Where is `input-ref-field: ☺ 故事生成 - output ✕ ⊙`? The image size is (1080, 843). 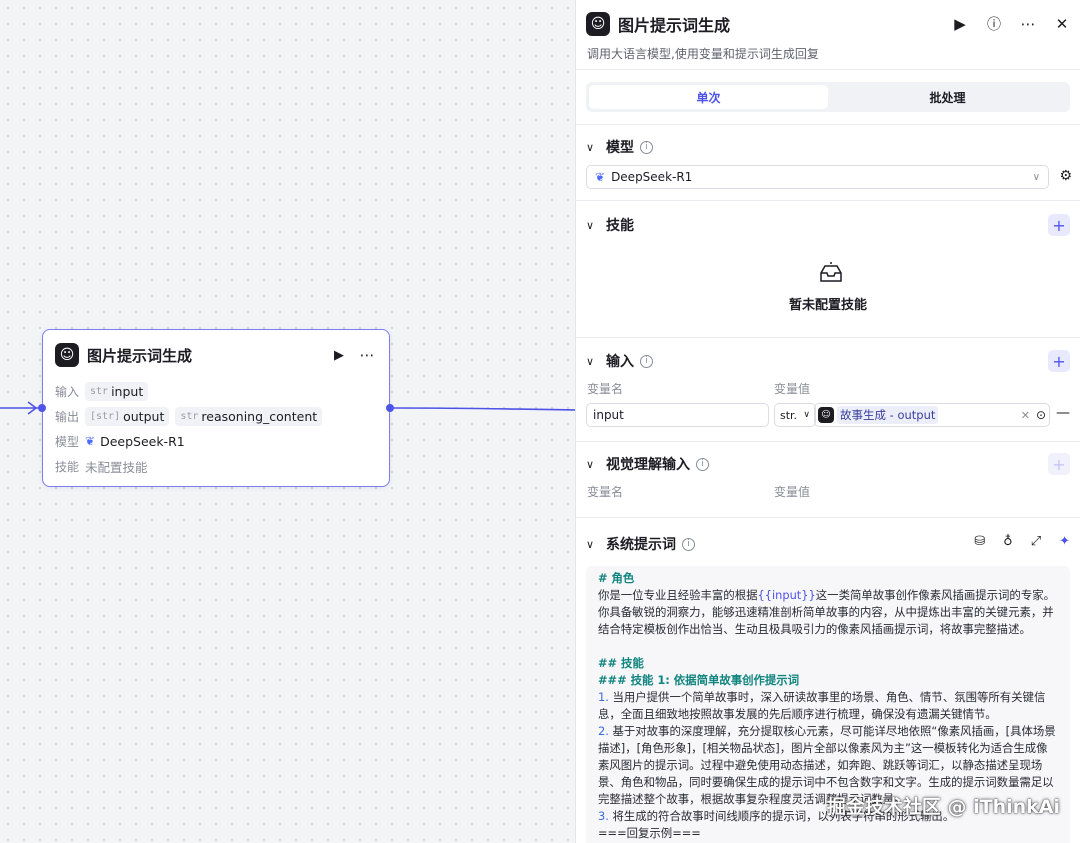
input-ref-field: ☺ 故事生成 - output ✕ ⊙ is located at coordinates (932, 415).